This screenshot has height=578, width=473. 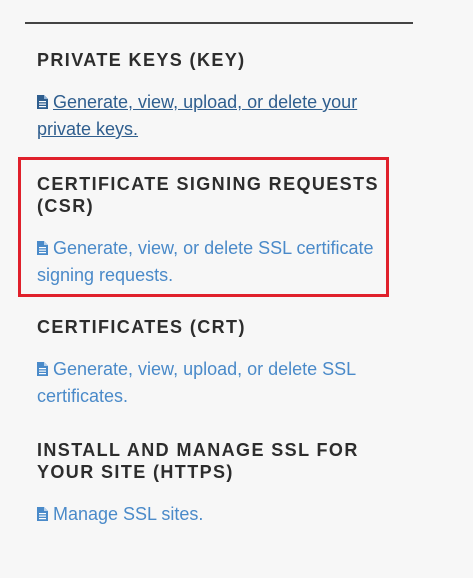 What do you see at coordinates (208, 195) in the screenshot?
I see `csr-heading: CERTIFICATE SIGNING REQUESTS (CSR)` at bounding box center [208, 195].